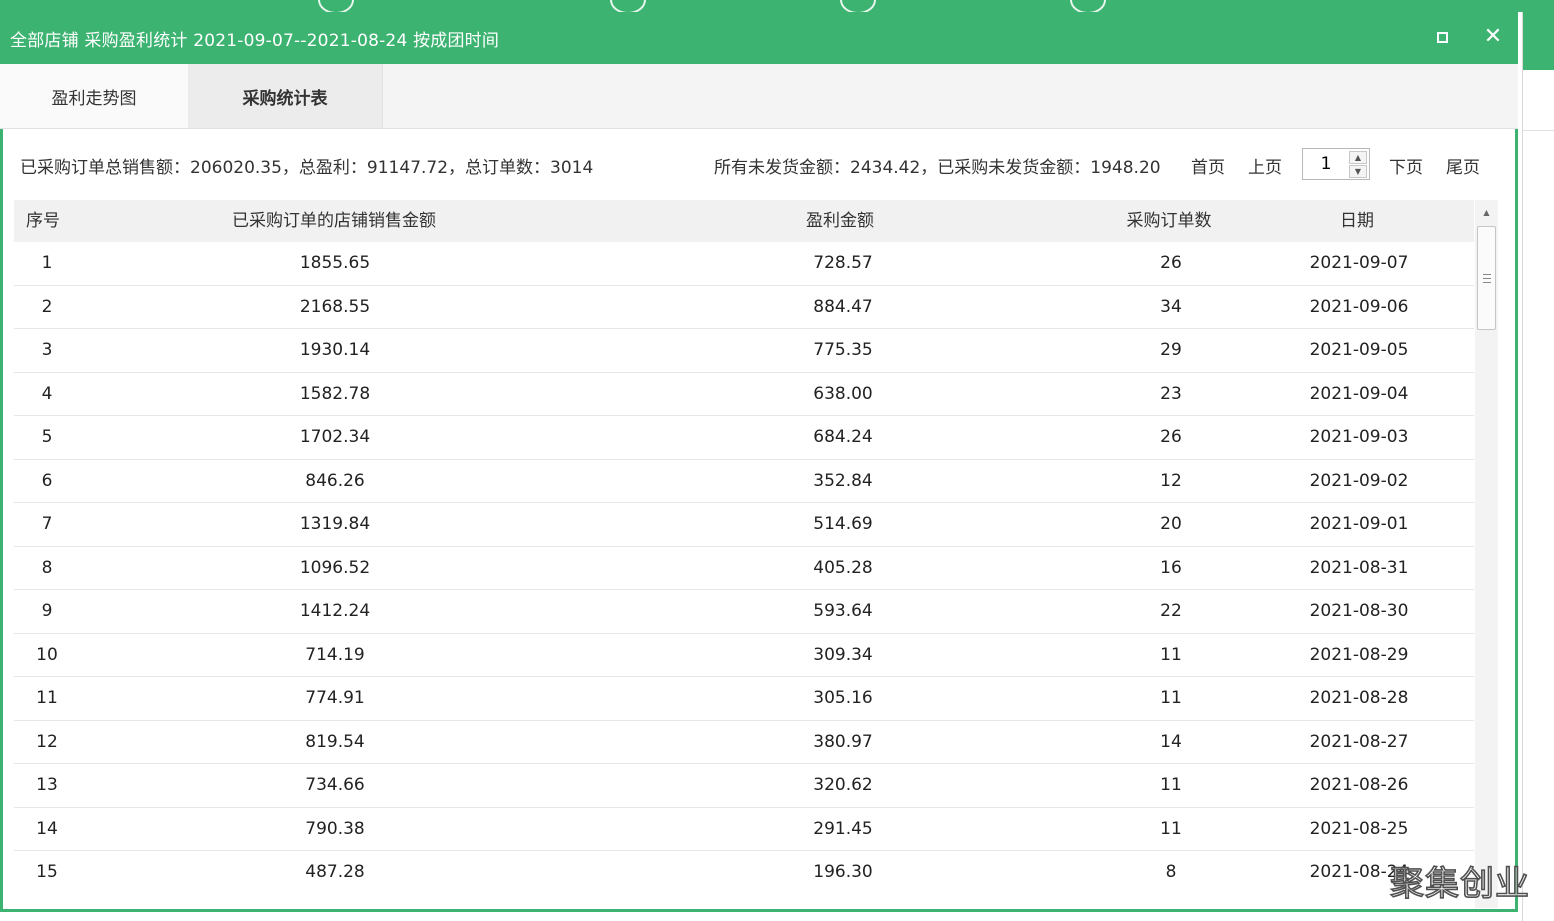  I want to click on tab-purchase-stats: 采购统计表, so click(285, 96).